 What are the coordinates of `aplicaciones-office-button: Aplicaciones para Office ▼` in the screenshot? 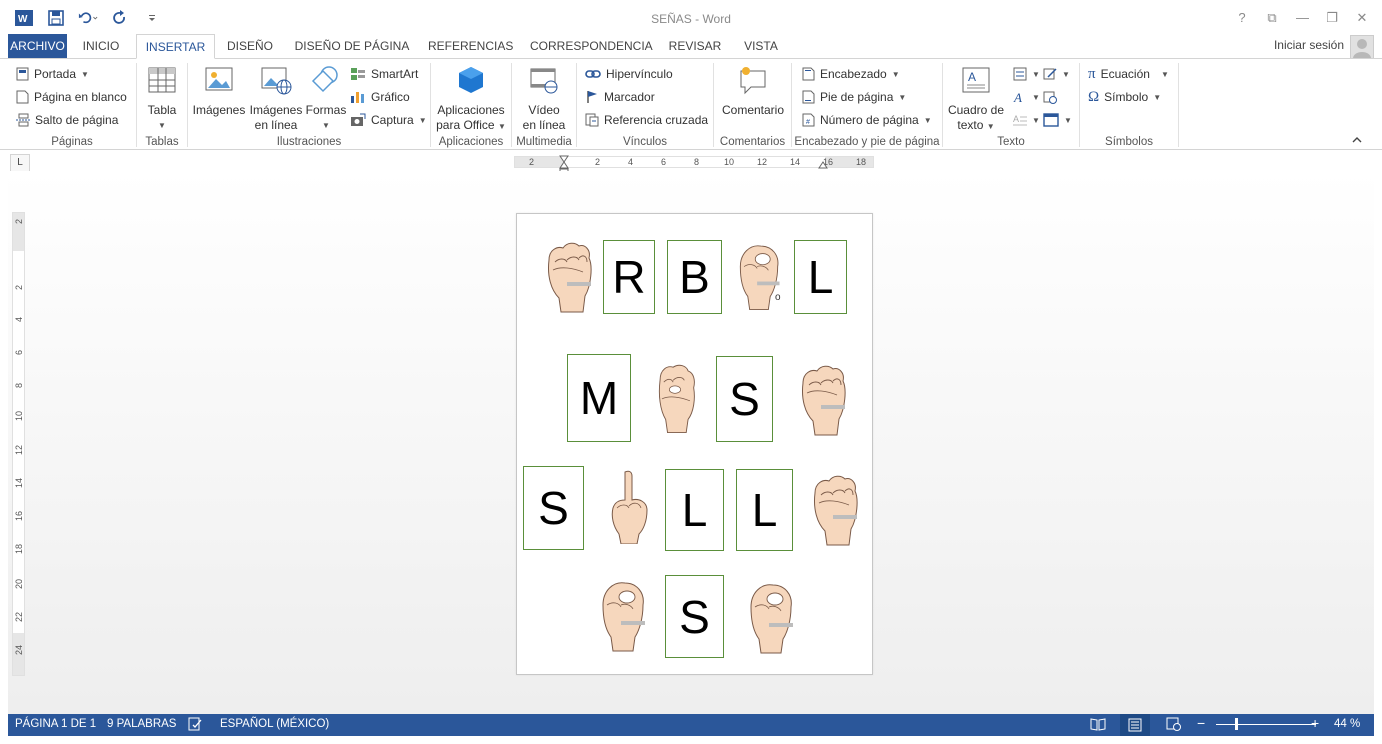 It's located at (471, 99).